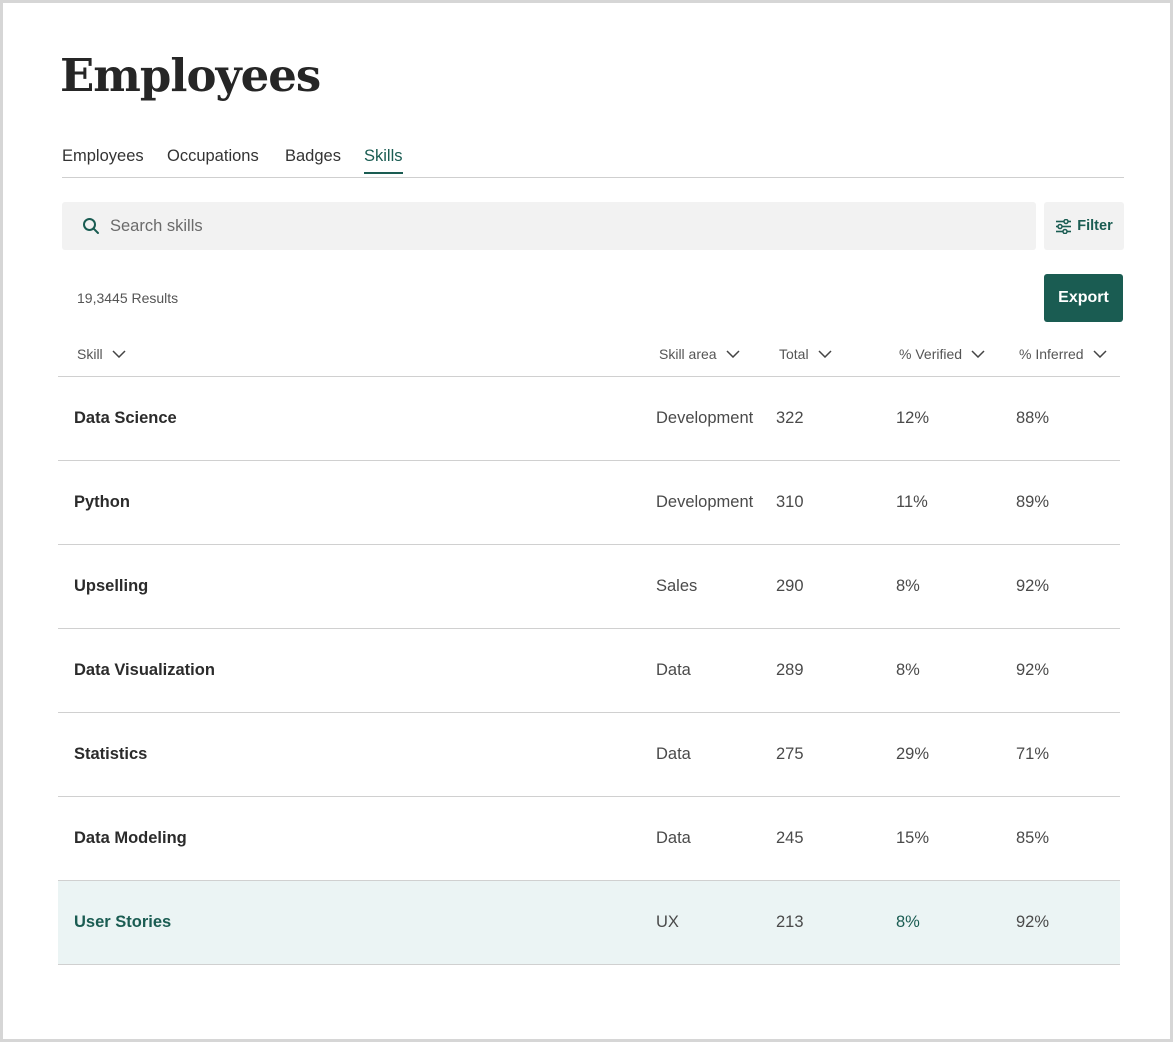 This screenshot has height=1042, width=1173. What do you see at coordinates (125, 418) in the screenshot?
I see `cell-skill: Data Science` at bounding box center [125, 418].